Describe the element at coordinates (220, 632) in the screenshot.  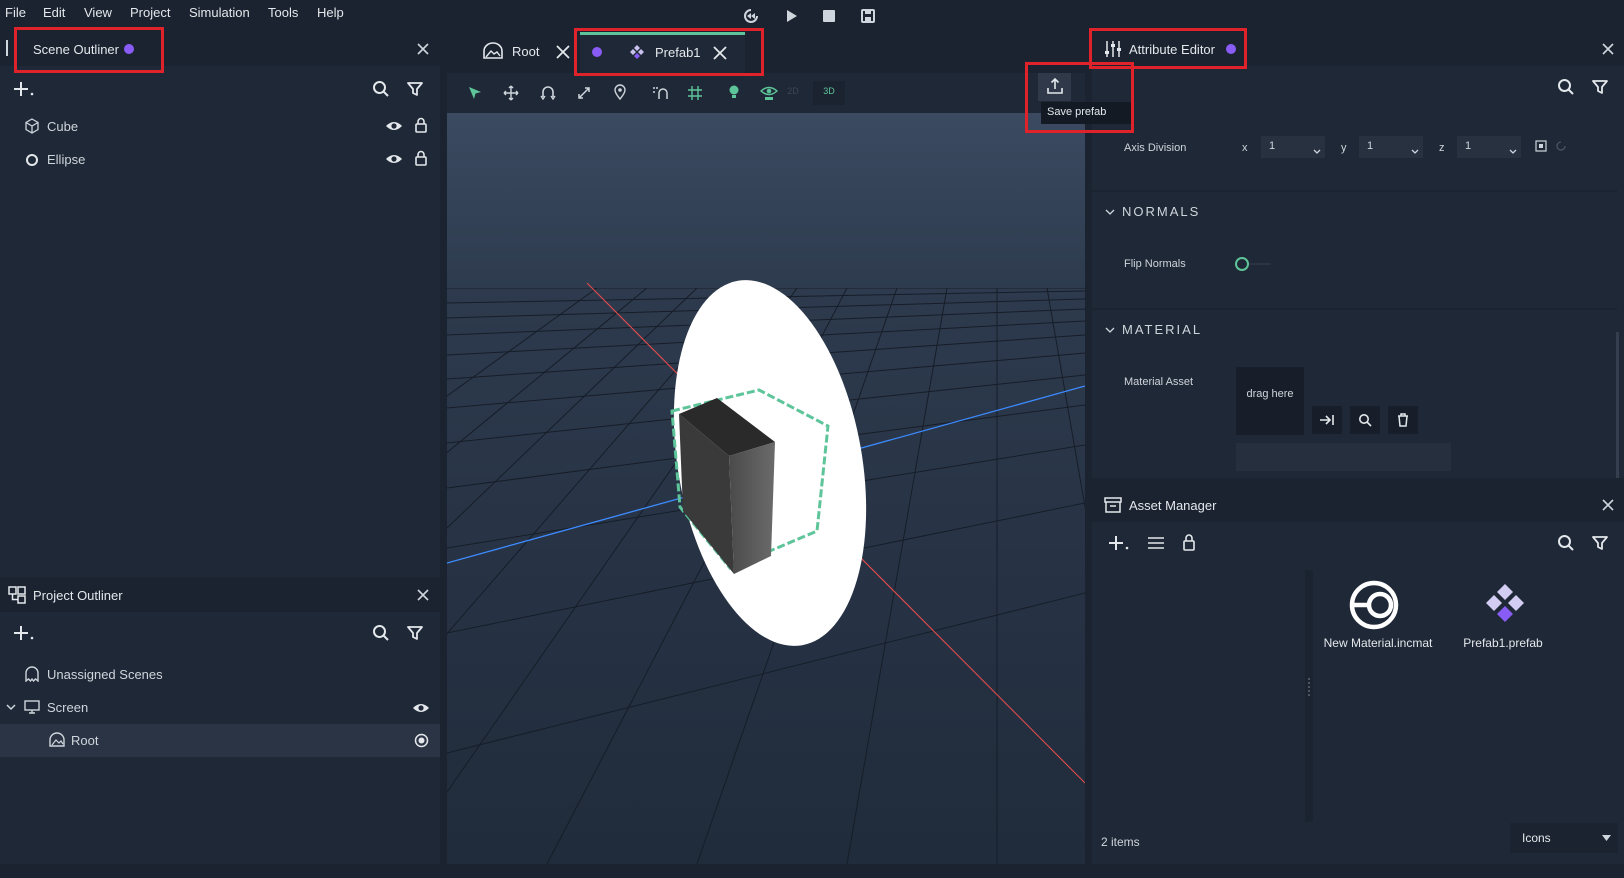
I see `project-outliner-toolbar` at that location.